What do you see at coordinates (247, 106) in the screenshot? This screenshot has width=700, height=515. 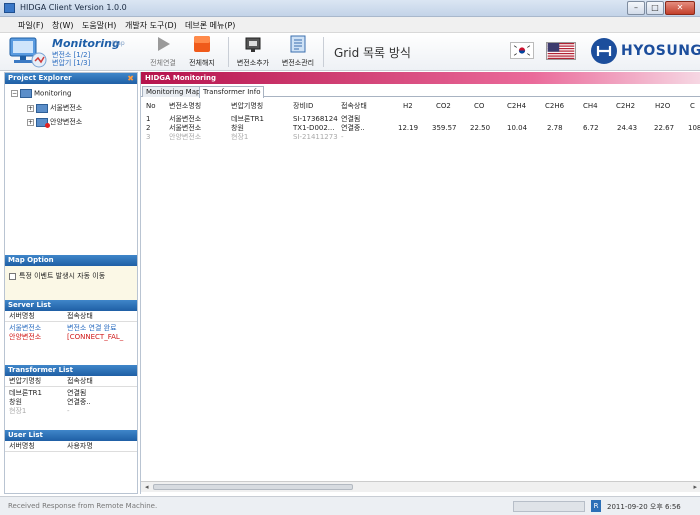 I see `col-transformer-name: 변압기명칭` at bounding box center [247, 106].